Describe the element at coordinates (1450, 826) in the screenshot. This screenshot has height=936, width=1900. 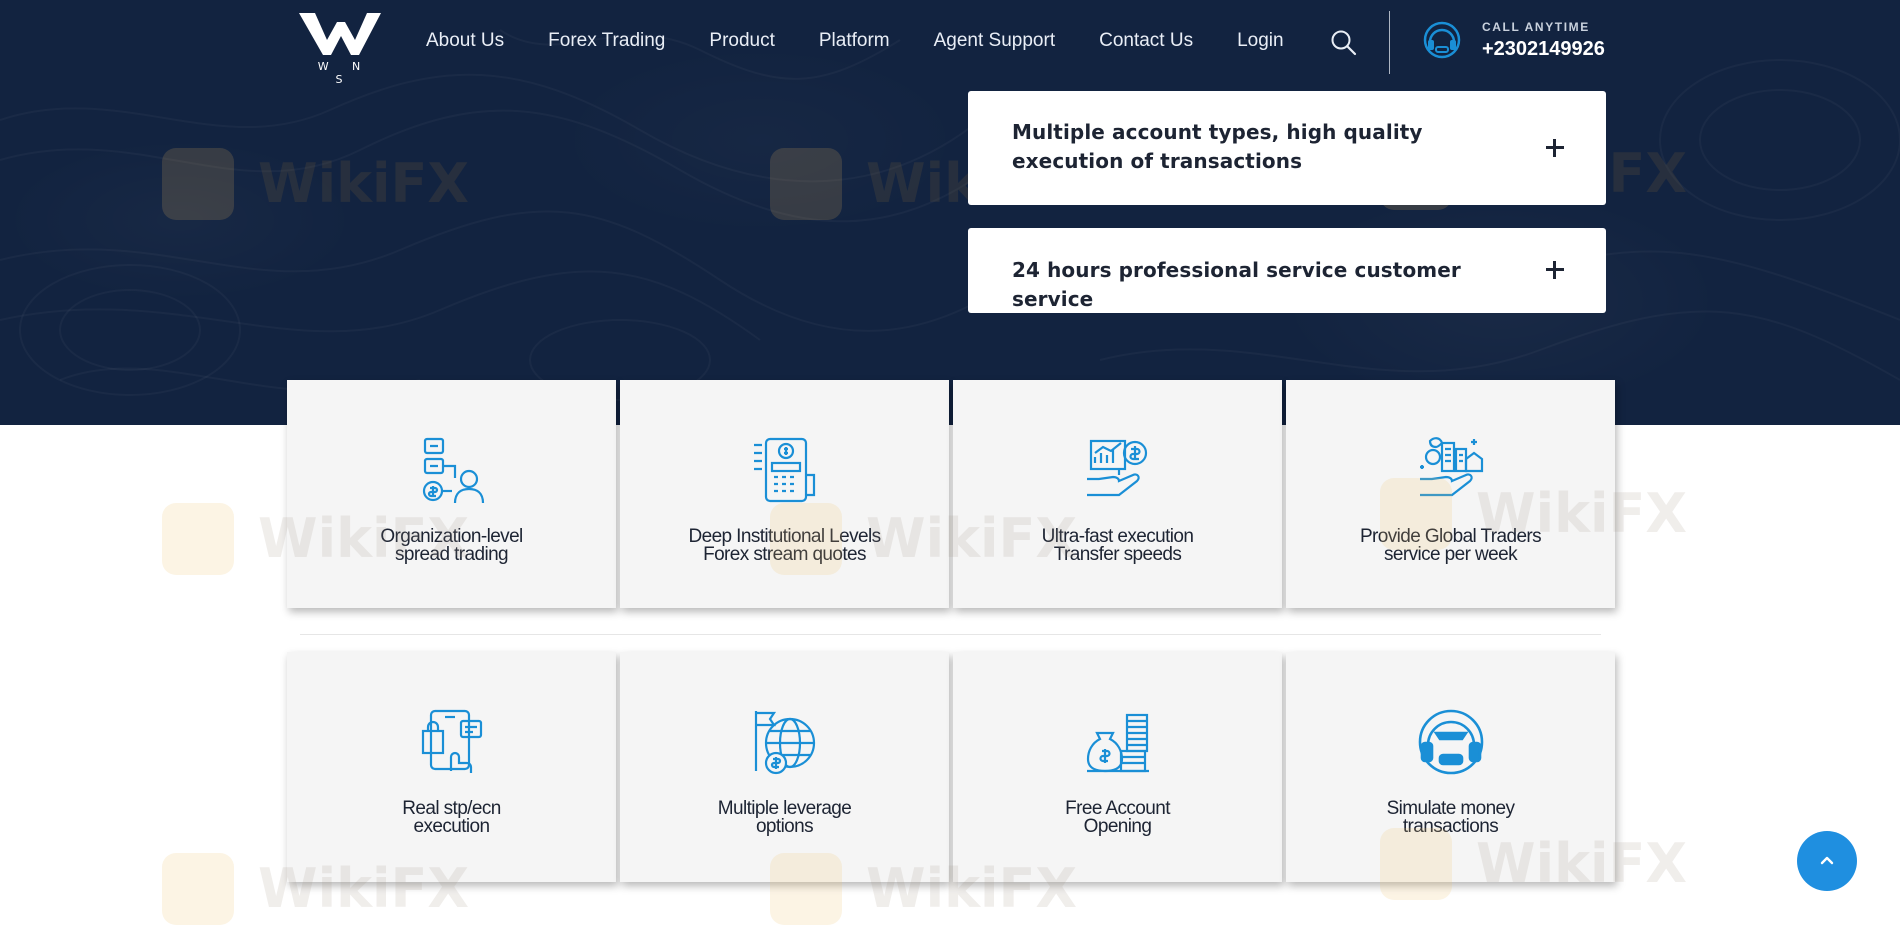
I see `caption-line: transactions` at that location.